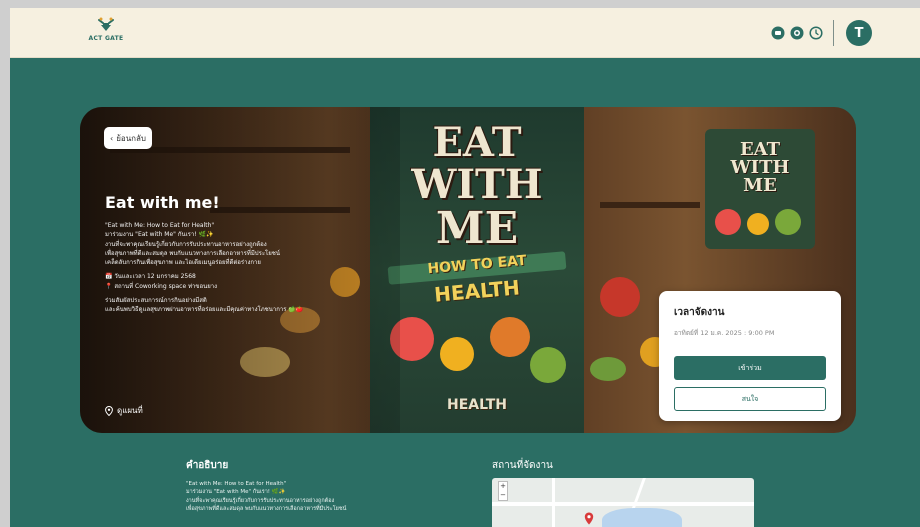  What do you see at coordinates (503, 495) in the screenshot?
I see `zoom-out-button: −` at bounding box center [503, 495].